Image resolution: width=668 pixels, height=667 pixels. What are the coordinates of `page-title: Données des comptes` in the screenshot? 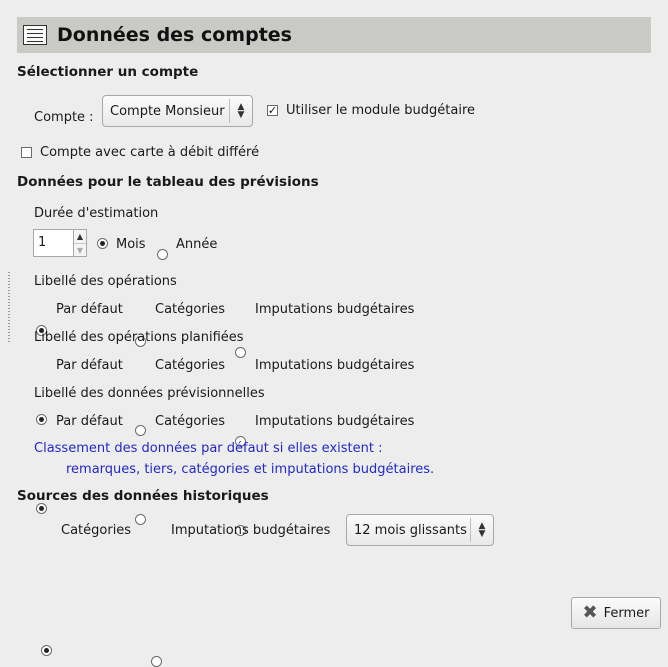 It's located at (174, 35).